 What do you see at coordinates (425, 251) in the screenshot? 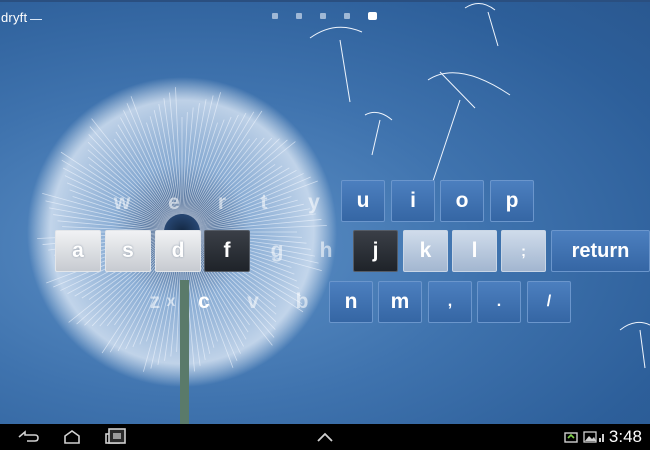
I see `key-k: k` at bounding box center [425, 251].